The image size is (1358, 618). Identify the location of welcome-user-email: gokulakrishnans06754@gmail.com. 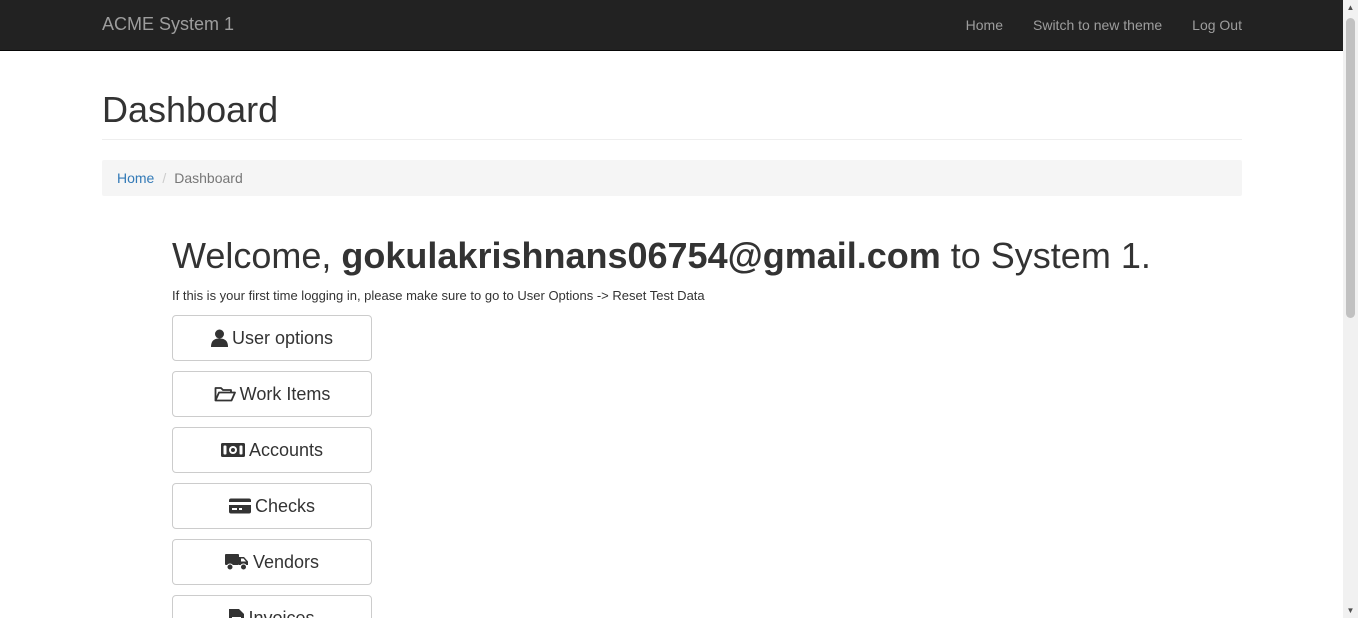
(641, 255).